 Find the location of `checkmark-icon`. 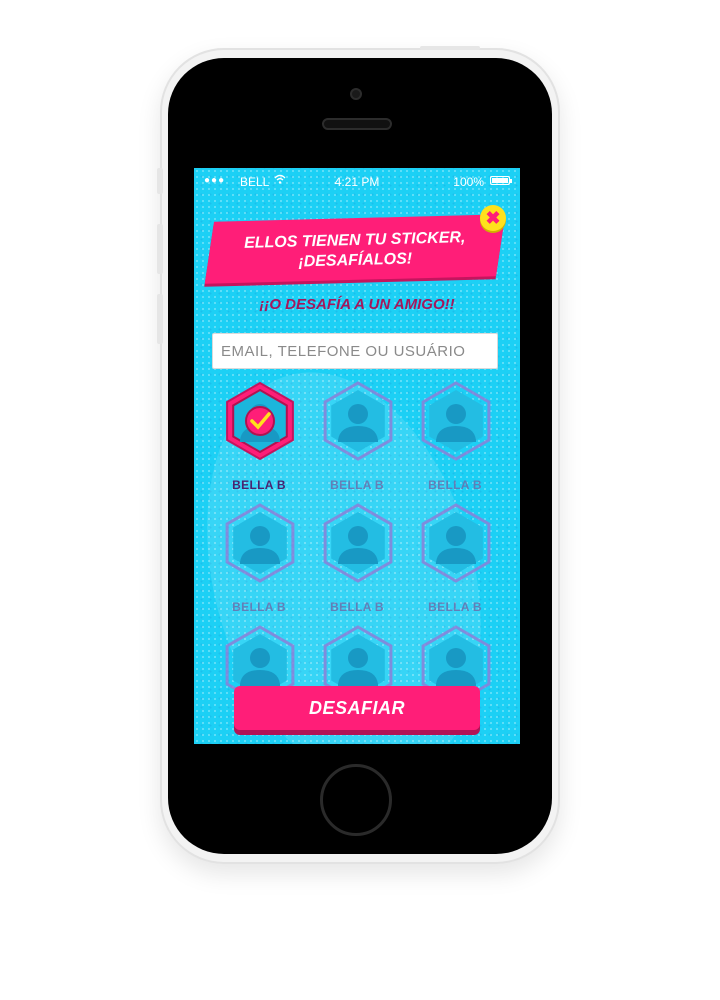

checkmark-icon is located at coordinates (260, 421).